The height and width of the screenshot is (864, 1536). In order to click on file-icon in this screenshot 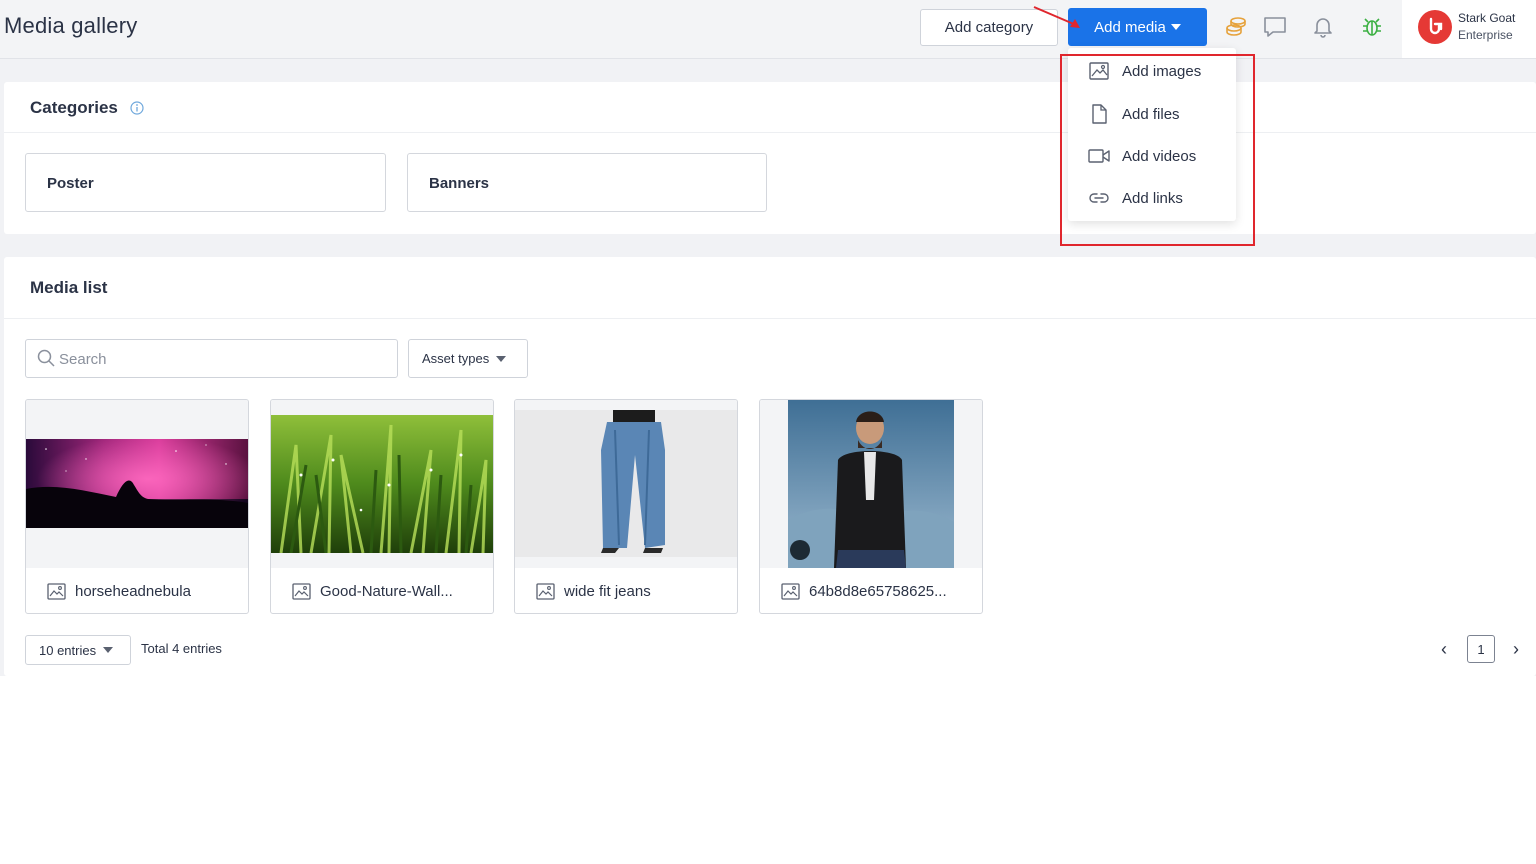, I will do `click(1099, 114)`.